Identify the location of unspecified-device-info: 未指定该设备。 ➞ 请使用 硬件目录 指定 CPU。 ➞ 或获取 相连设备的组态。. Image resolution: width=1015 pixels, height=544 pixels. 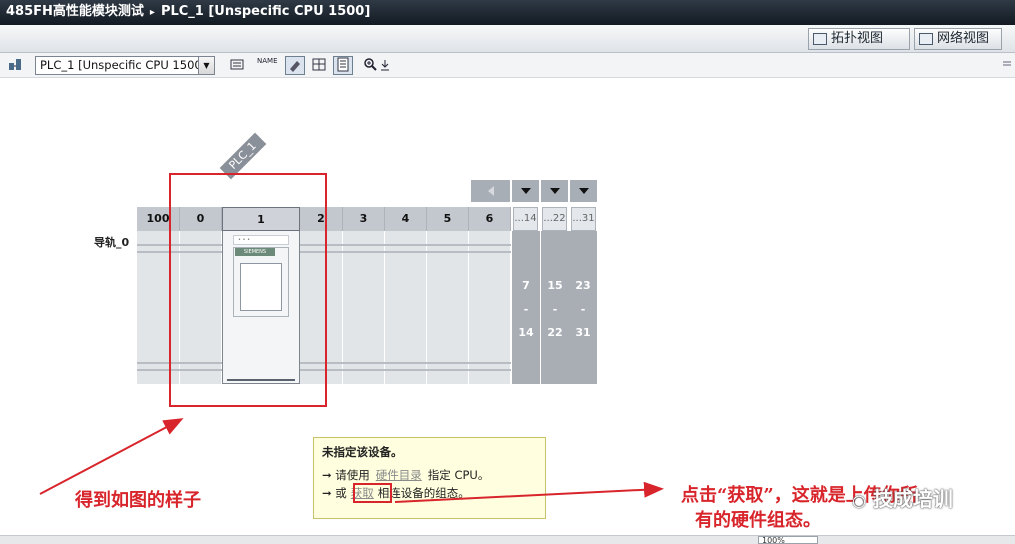
(429, 478).